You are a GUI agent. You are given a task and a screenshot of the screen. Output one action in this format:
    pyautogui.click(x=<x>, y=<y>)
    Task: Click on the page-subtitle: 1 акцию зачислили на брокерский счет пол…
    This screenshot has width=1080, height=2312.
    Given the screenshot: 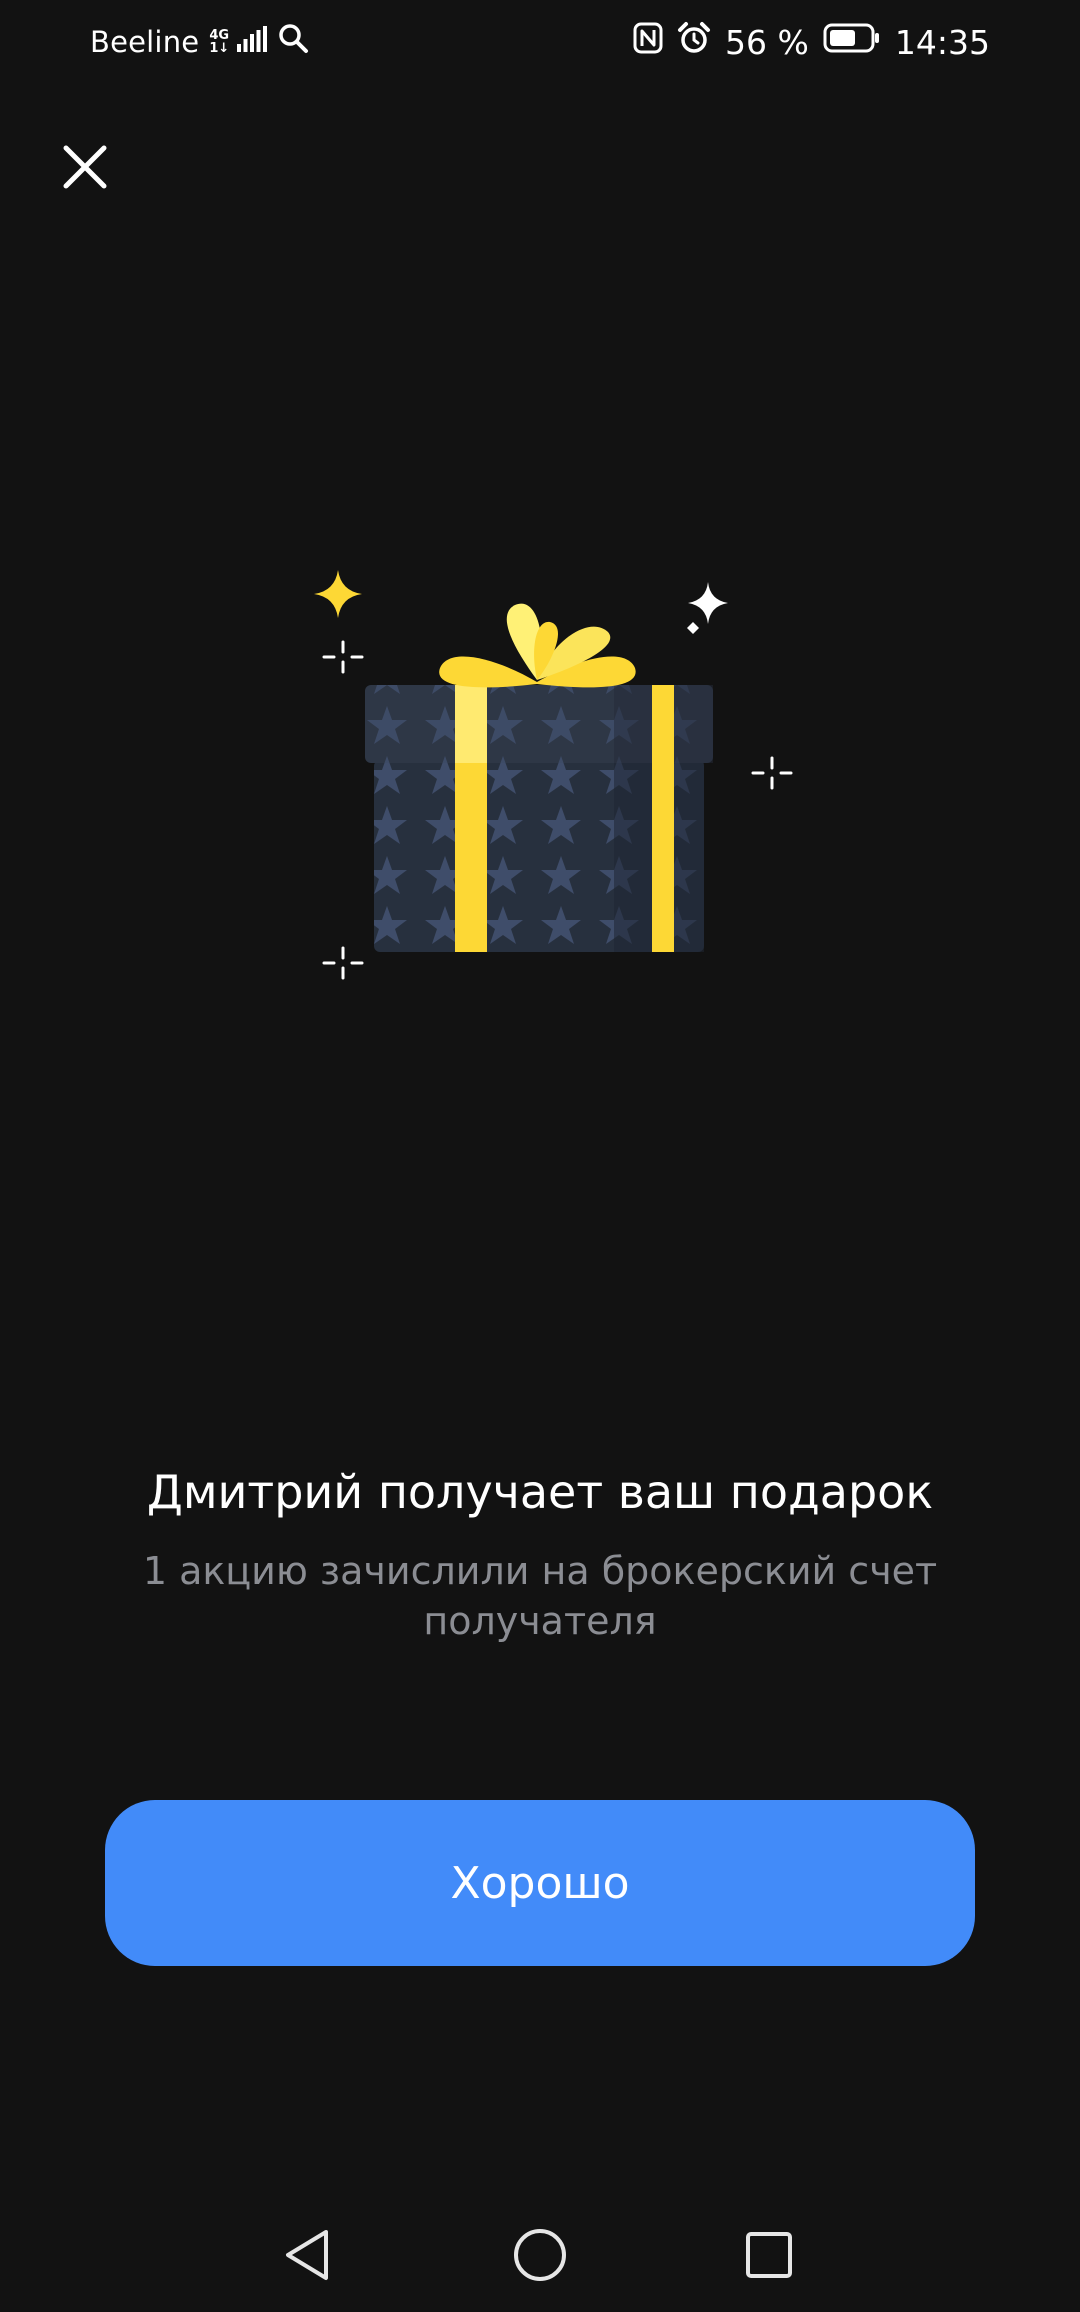 What is the action you would take?
    pyautogui.click(x=540, y=1596)
    